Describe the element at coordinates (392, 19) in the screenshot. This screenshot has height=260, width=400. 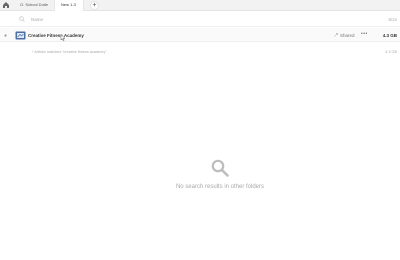
I see `column-size-header: Size` at that location.